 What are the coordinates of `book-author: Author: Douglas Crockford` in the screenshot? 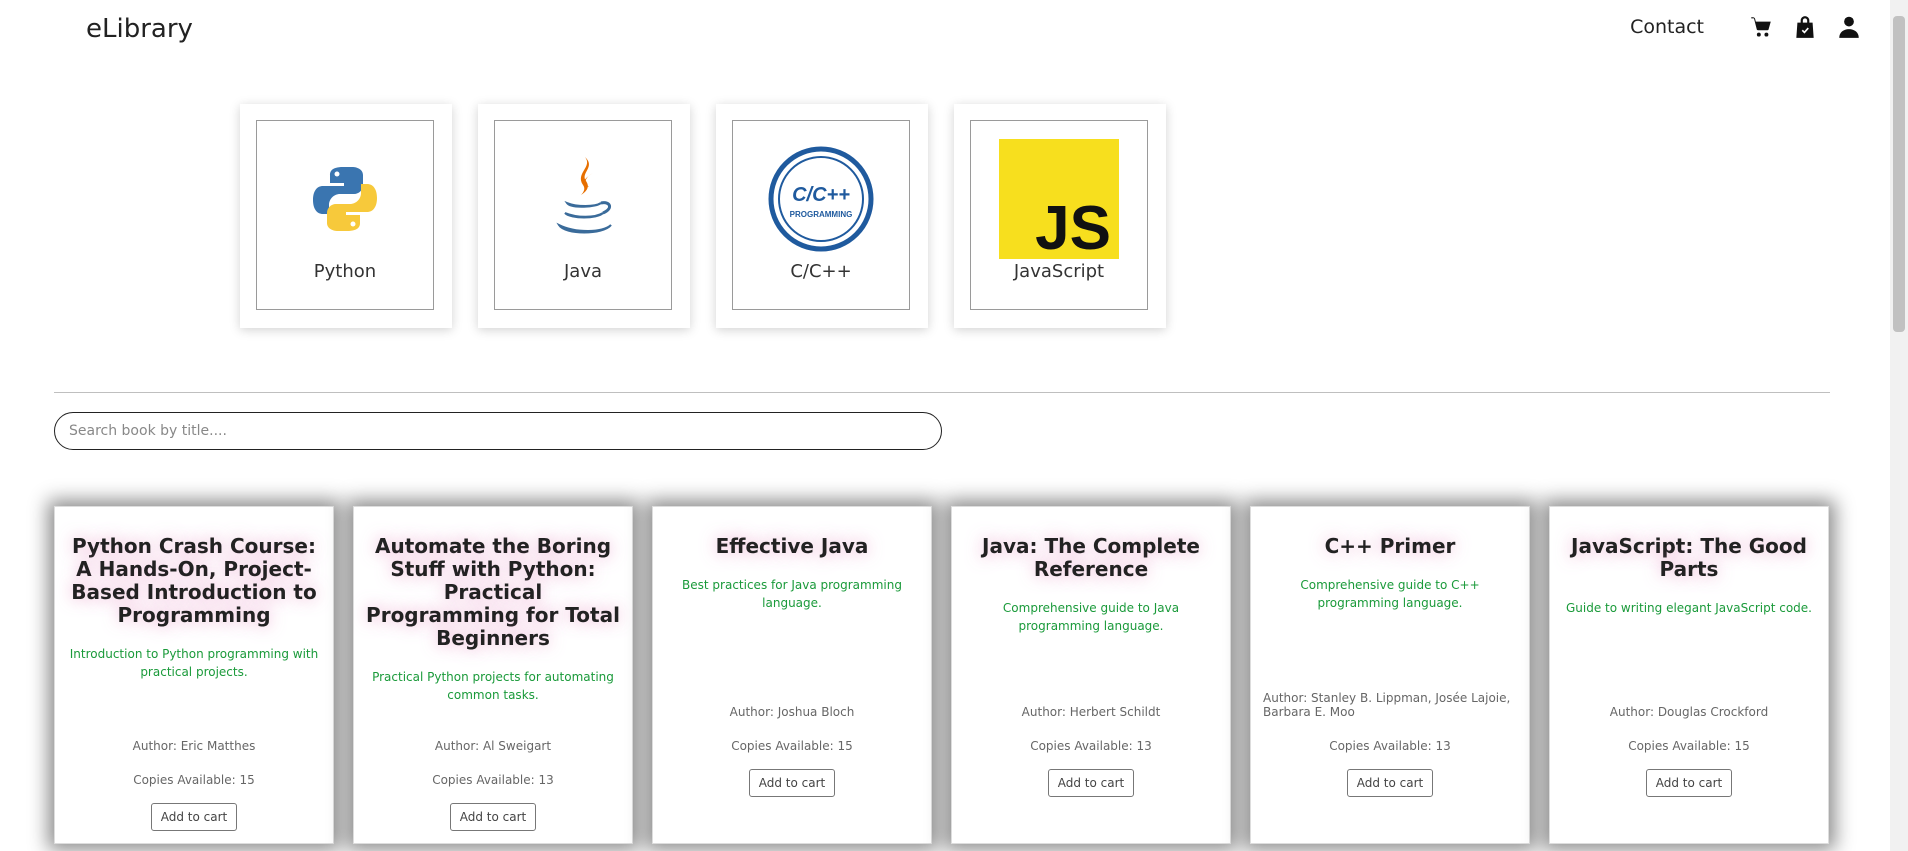 It's located at (1689, 712).